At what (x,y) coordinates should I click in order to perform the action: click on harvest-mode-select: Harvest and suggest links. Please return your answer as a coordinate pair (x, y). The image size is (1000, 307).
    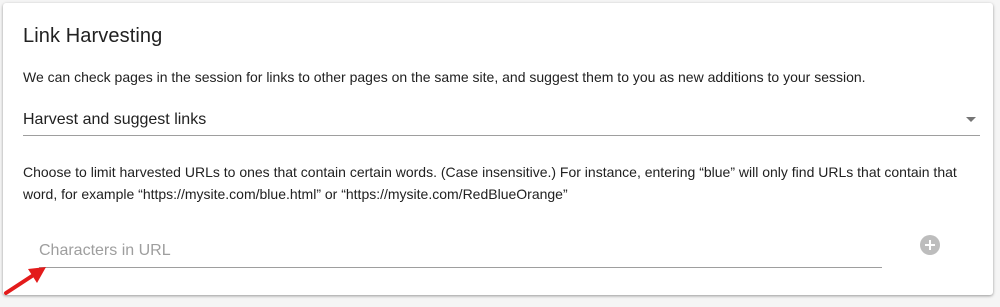
    Looking at the image, I should click on (501, 119).